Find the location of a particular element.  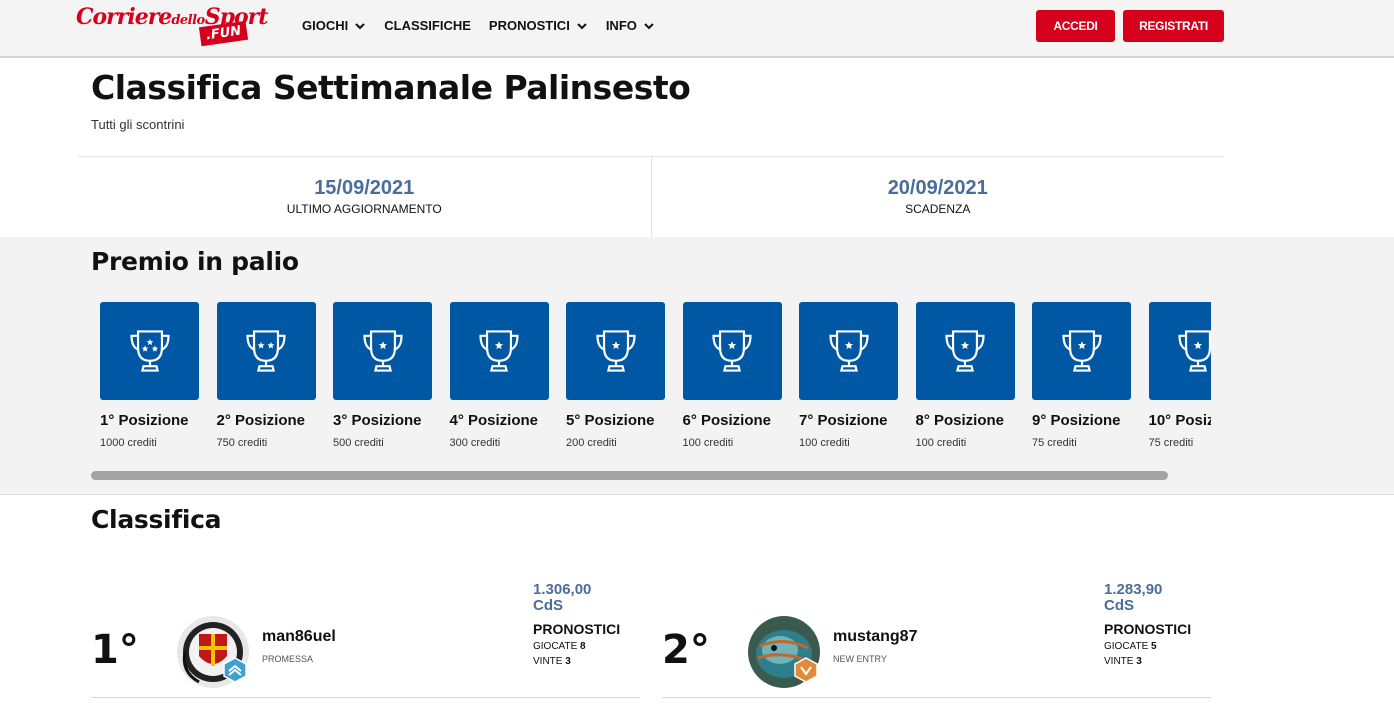

prize-card: 10° Posizione 75 crediti is located at coordinates (1180, 375).